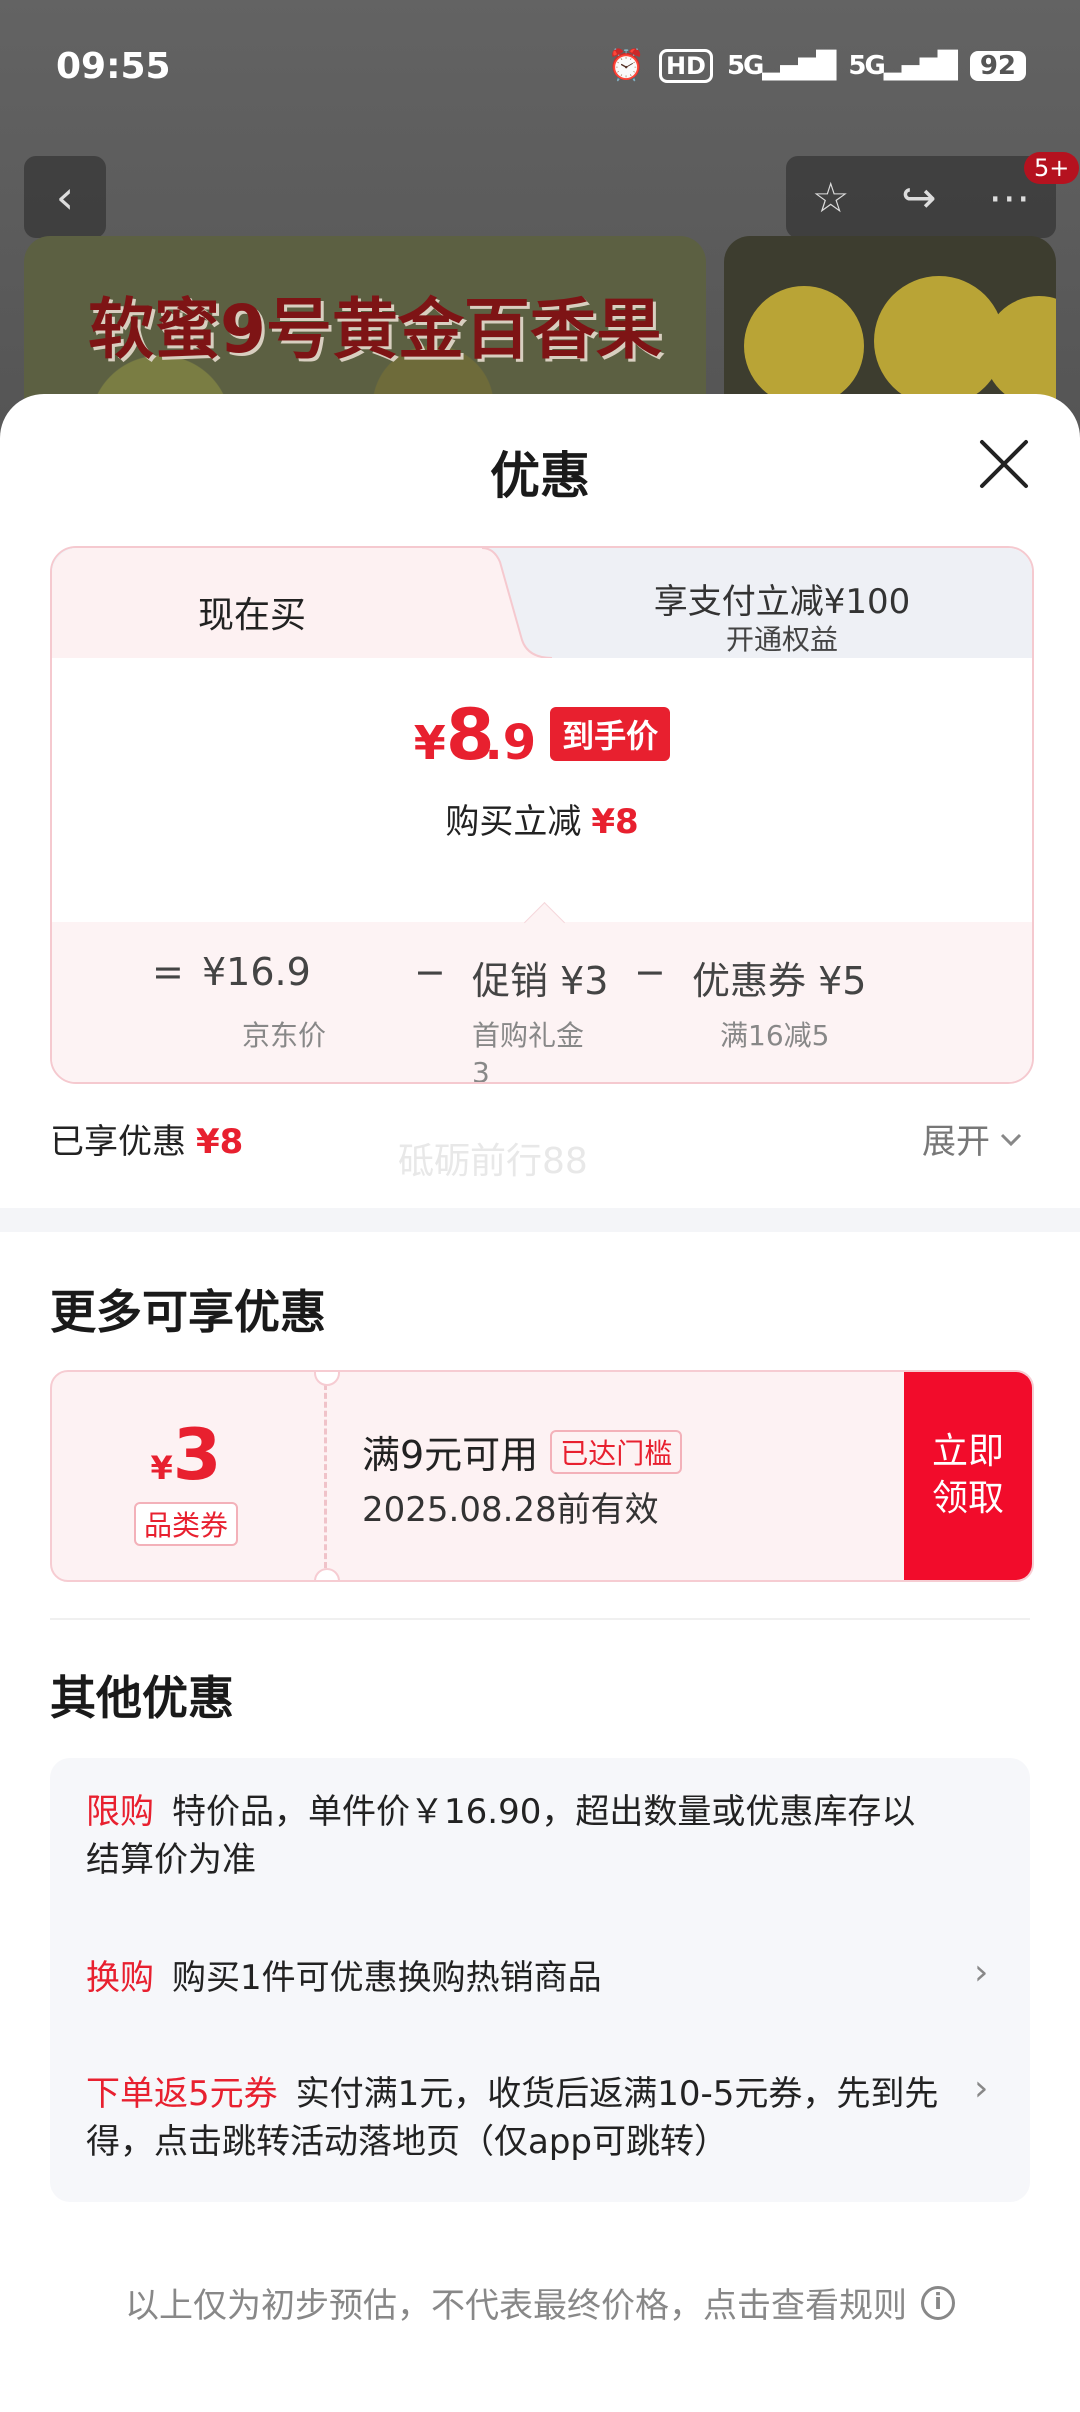 This screenshot has height=2412, width=1080. I want to click on claim-coupon-button: 立即 领取, so click(968, 1476).